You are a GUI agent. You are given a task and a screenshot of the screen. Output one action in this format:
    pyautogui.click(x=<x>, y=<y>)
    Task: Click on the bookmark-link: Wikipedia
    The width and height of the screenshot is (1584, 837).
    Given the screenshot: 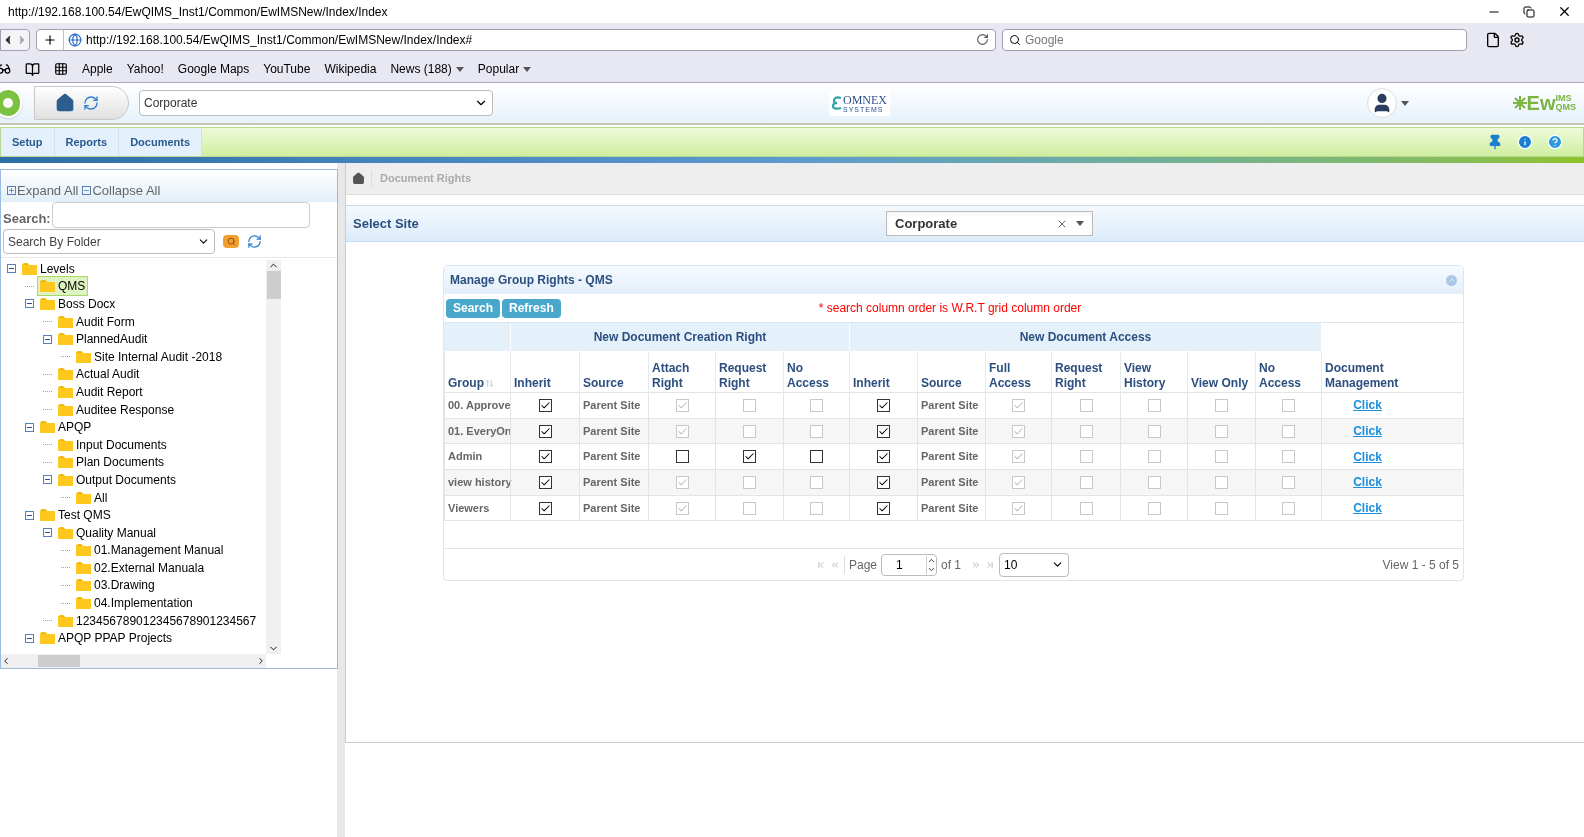 What is the action you would take?
    pyautogui.click(x=350, y=69)
    